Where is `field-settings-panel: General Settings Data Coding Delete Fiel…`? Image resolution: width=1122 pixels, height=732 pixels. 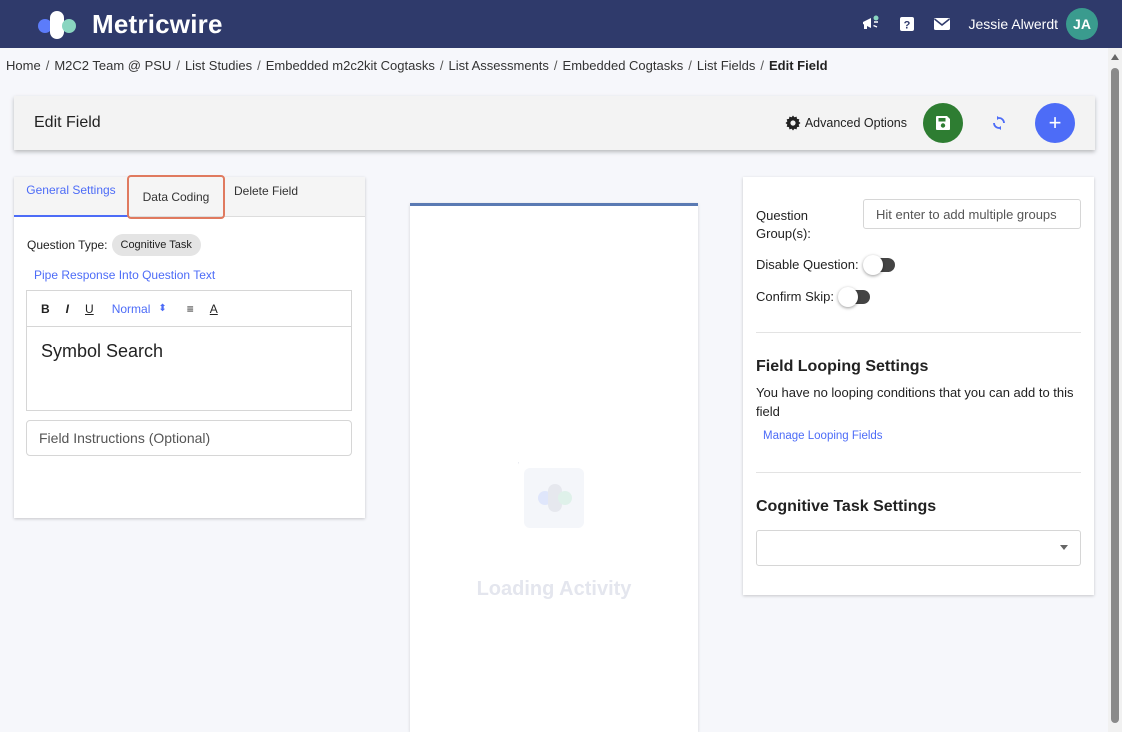 field-settings-panel: General Settings Data Coding Delete Fiel… is located at coordinates (189, 346).